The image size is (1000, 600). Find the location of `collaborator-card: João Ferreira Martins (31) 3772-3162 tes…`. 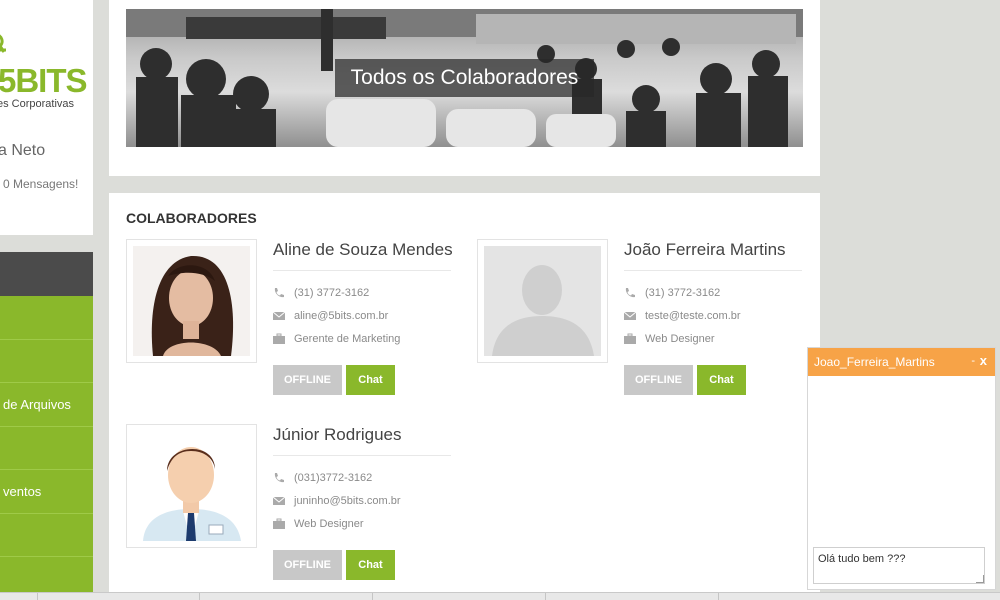

collaborator-card: João Ferreira Martins (31) 3772-3162 tes… is located at coordinates (642, 329).